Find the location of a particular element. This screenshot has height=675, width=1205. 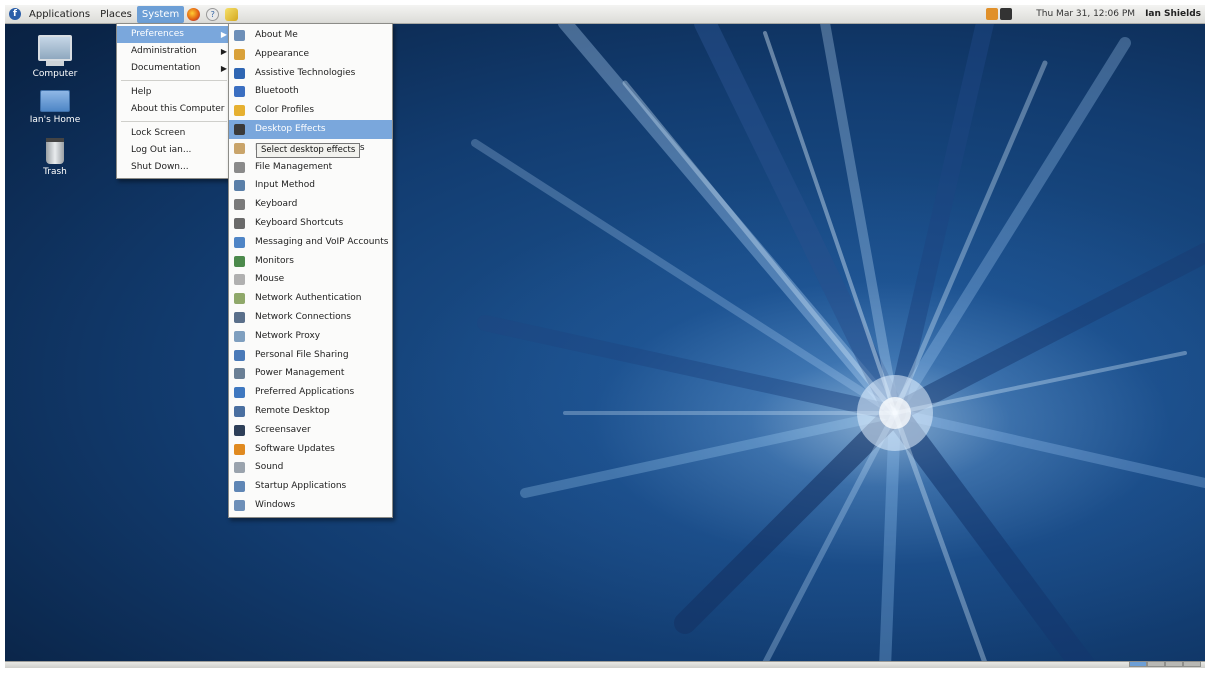

pref-item-label: Sound is located at coordinates (269, 467).